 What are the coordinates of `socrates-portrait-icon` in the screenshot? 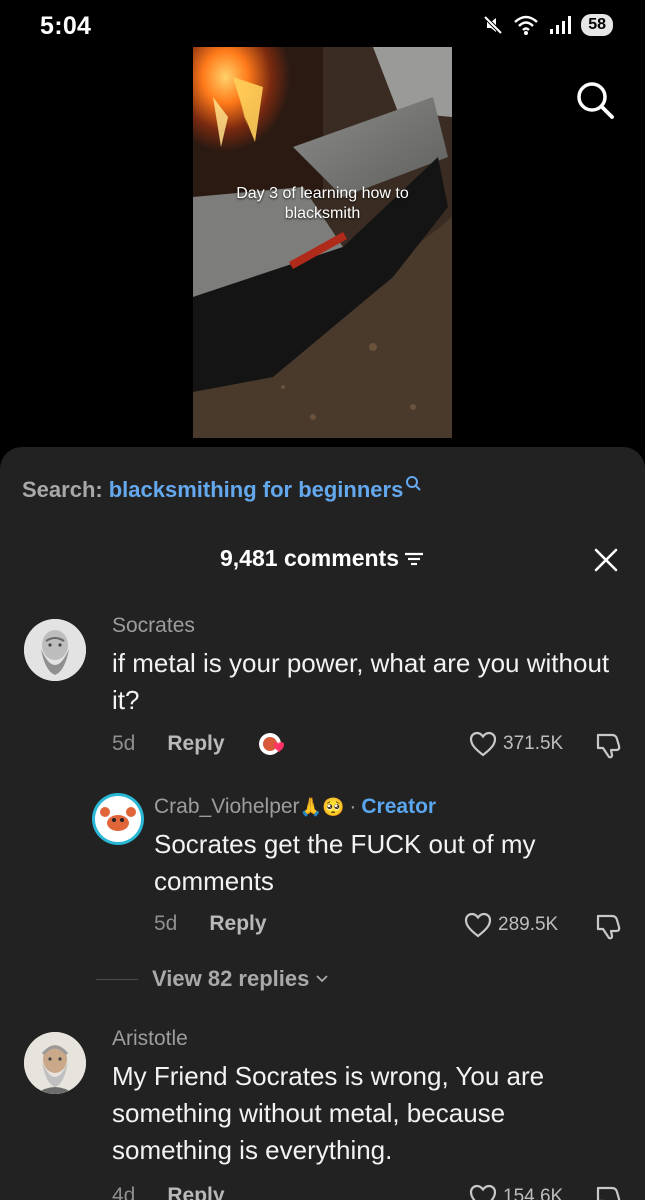 It's located at (55, 650).